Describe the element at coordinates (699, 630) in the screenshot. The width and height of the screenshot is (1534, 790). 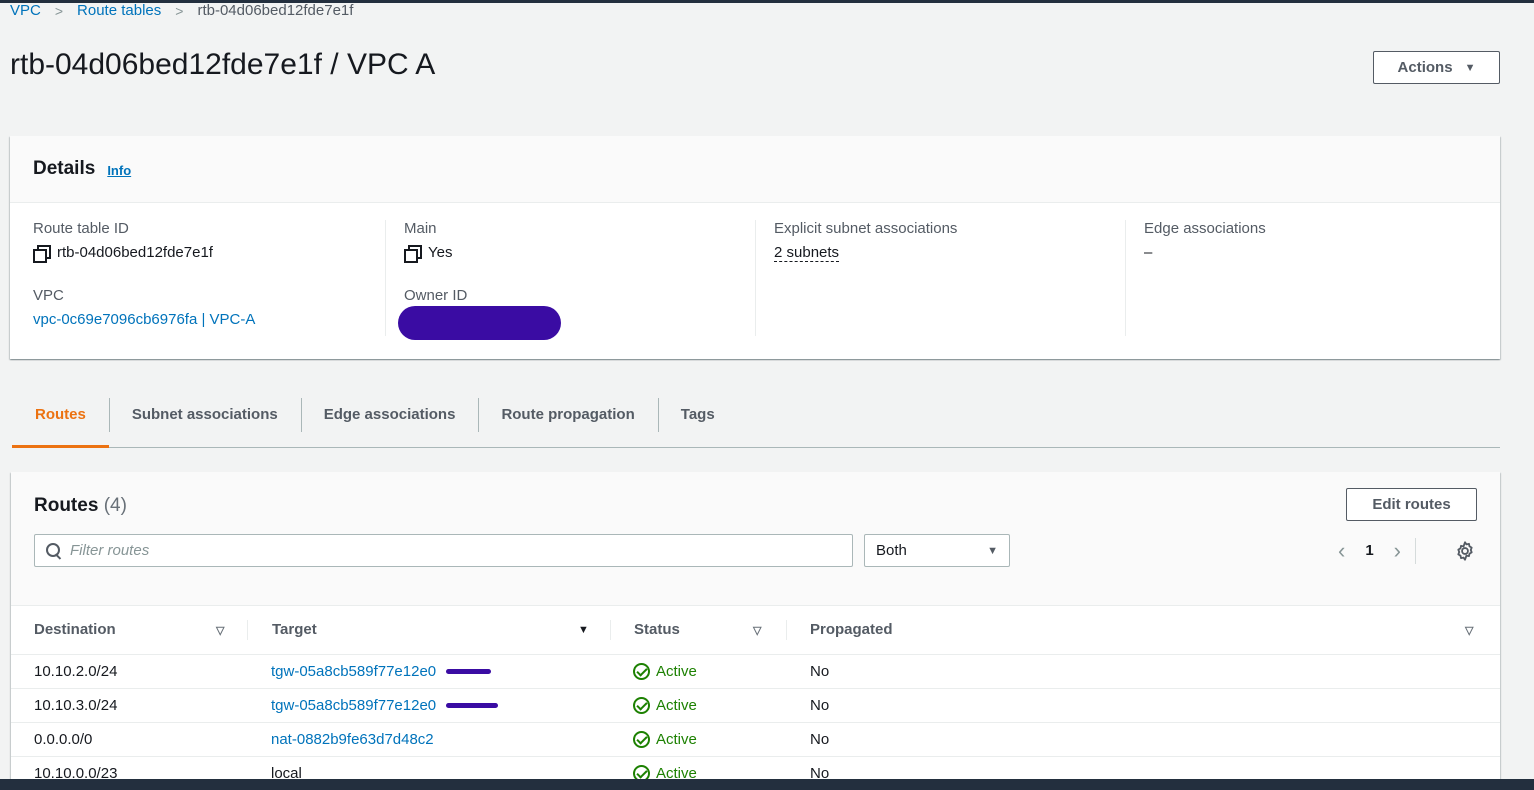
I see `col-status: Status ▽` at that location.